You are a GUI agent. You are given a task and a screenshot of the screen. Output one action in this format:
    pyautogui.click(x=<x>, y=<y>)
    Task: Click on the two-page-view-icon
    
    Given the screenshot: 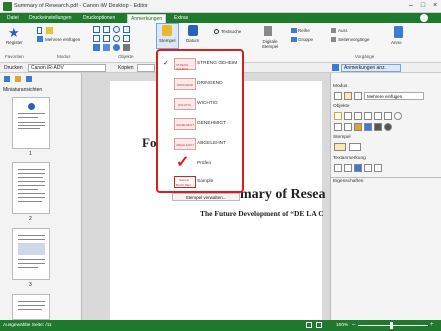 What is the action you would take?
    pyautogui.click(x=319, y=325)
    